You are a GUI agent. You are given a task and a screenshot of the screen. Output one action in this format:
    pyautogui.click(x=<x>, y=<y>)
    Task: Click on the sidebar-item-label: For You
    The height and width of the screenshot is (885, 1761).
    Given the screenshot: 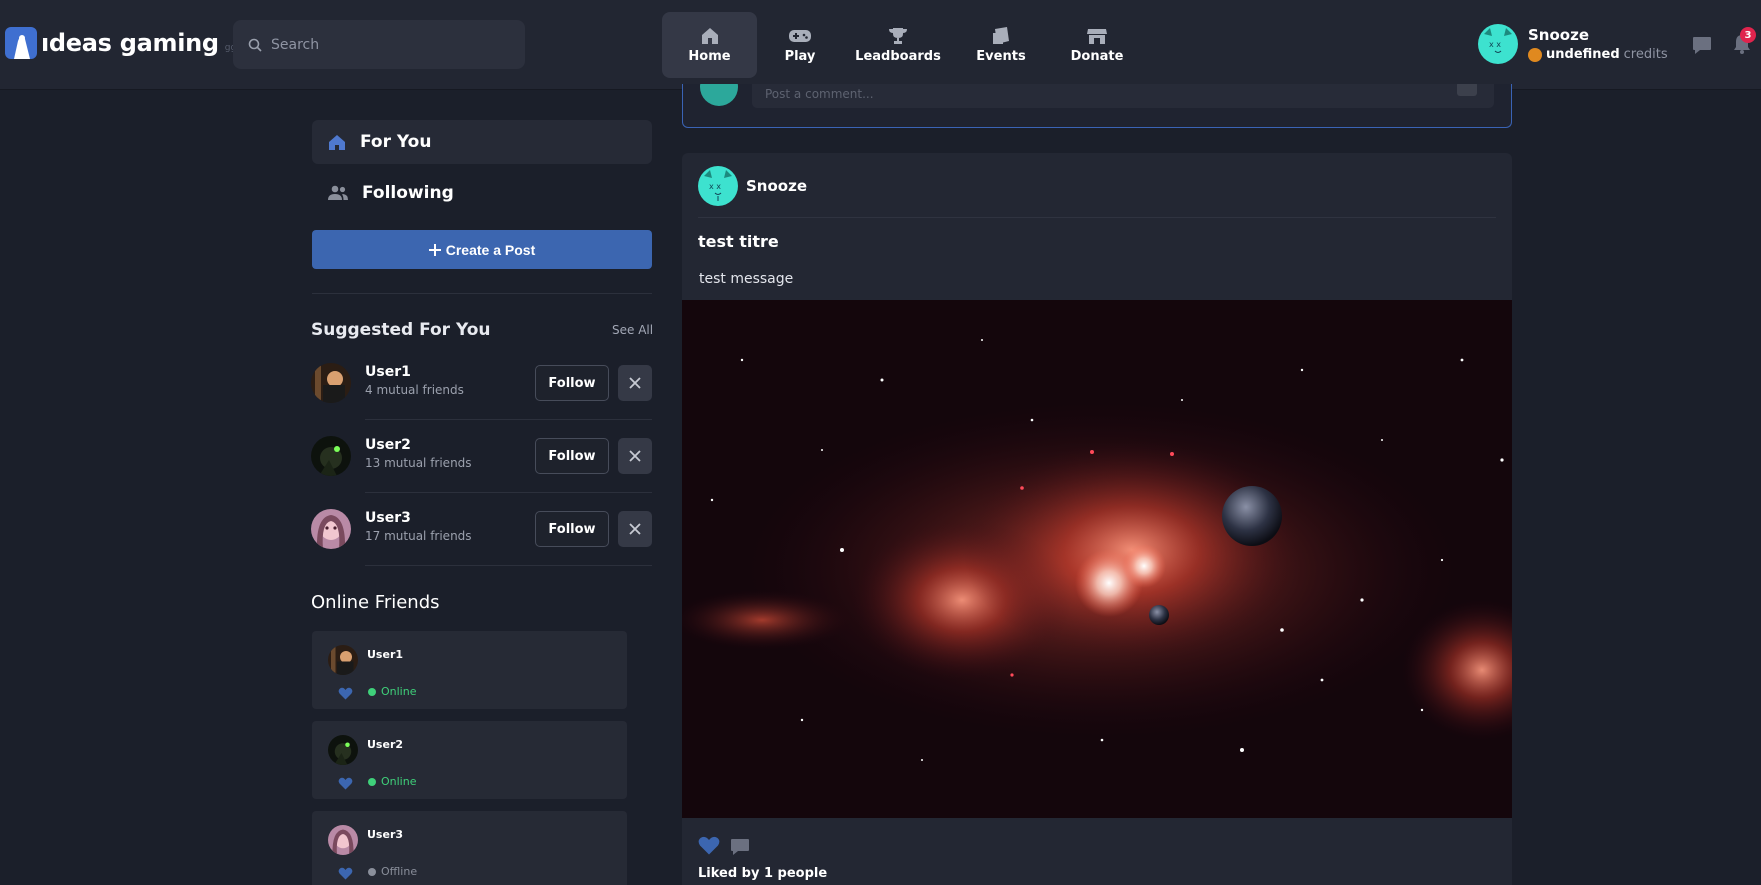 What is the action you would take?
    pyautogui.click(x=396, y=142)
    